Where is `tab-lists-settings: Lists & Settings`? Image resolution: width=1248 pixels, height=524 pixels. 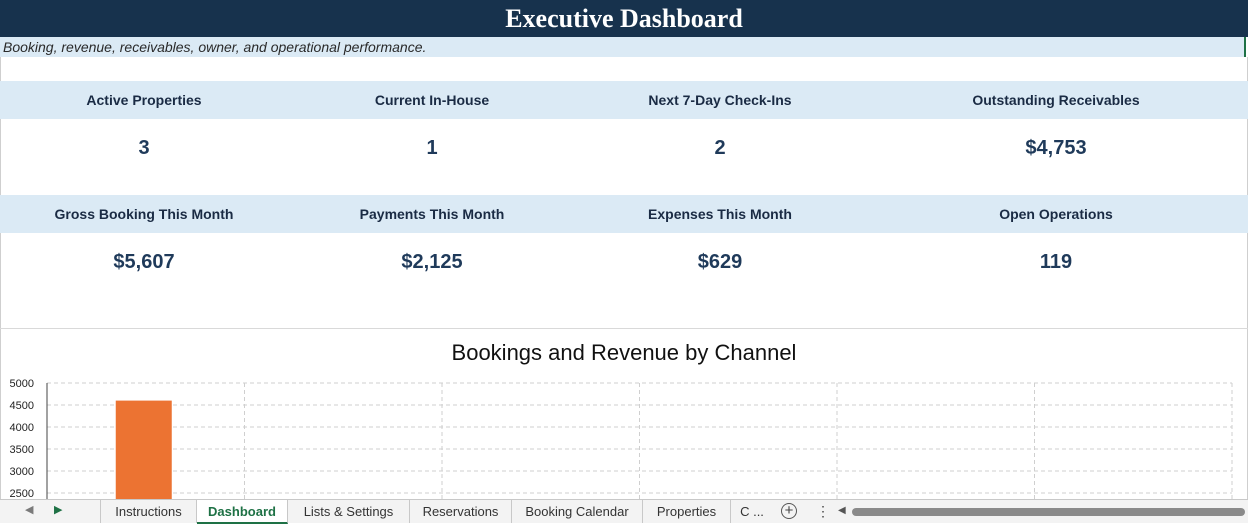 tab-lists-settings: Lists & Settings is located at coordinates (349, 511).